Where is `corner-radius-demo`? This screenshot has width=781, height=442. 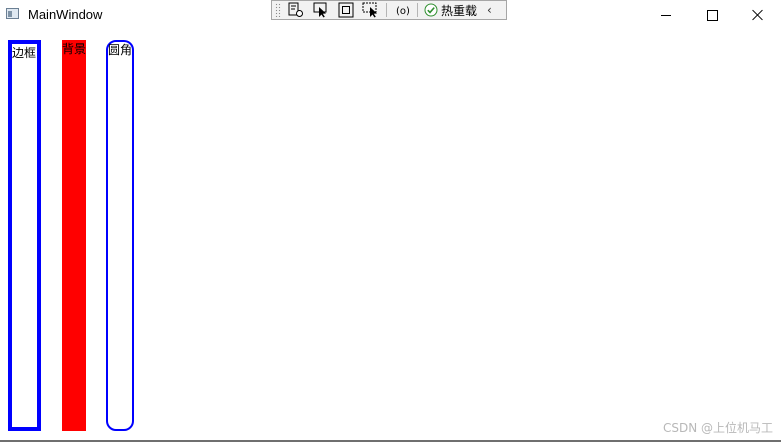 corner-radius-demo is located at coordinates (120, 235).